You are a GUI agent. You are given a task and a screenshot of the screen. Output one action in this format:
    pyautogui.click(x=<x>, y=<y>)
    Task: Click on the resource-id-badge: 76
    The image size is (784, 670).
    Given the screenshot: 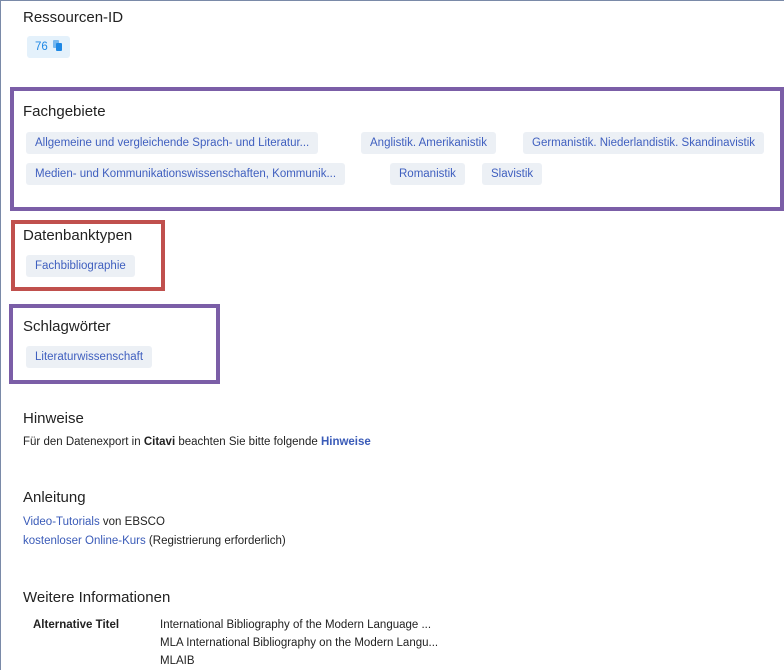 What is the action you would take?
    pyautogui.click(x=48, y=47)
    